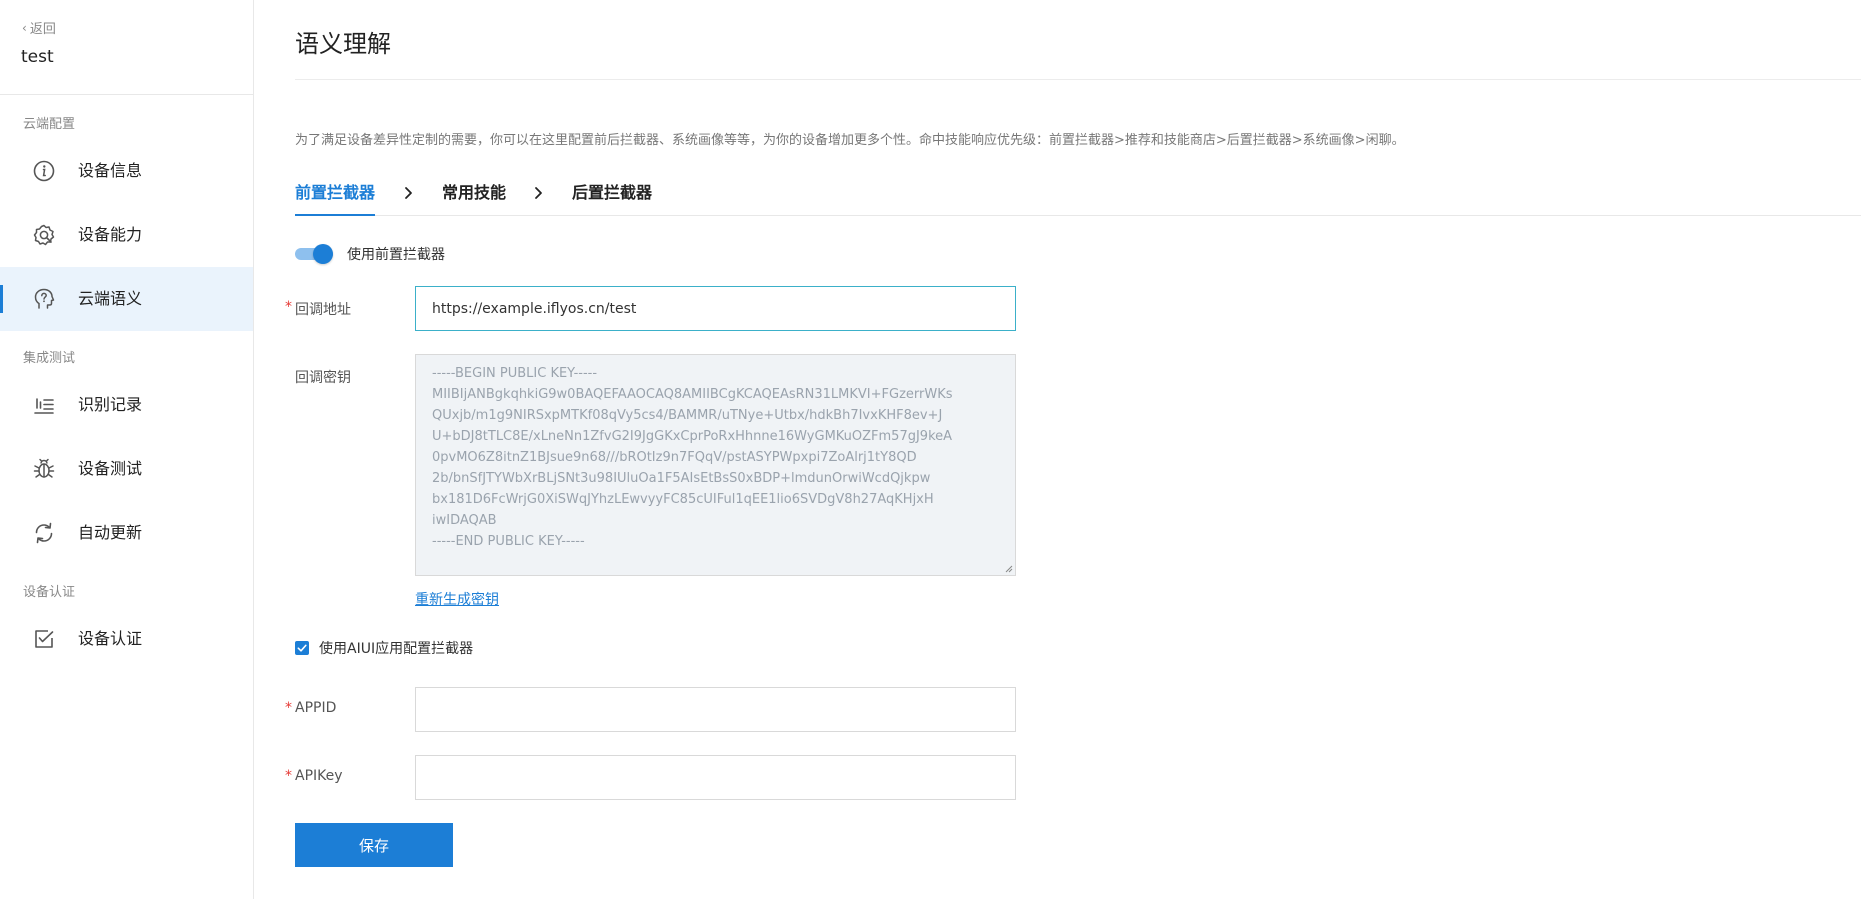 This screenshot has height=899, width=1861. What do you see at coordinates (311, 708) in the screenshot?
I see `appid-label: * APPID` at bounding box center [311, 708].